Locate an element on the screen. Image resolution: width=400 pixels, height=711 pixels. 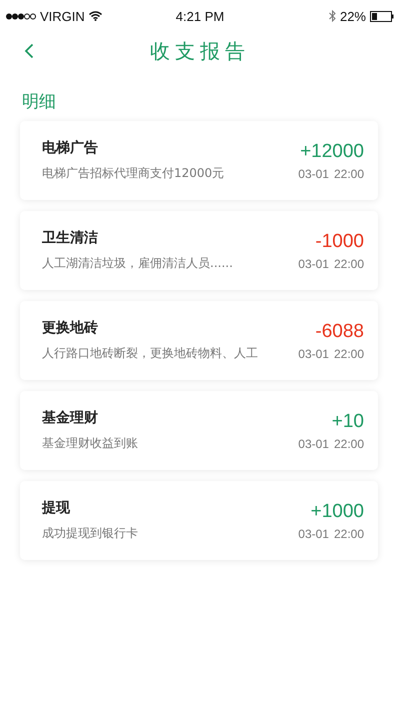
battery-percentage: 22% is located at coordinates (353, 16).